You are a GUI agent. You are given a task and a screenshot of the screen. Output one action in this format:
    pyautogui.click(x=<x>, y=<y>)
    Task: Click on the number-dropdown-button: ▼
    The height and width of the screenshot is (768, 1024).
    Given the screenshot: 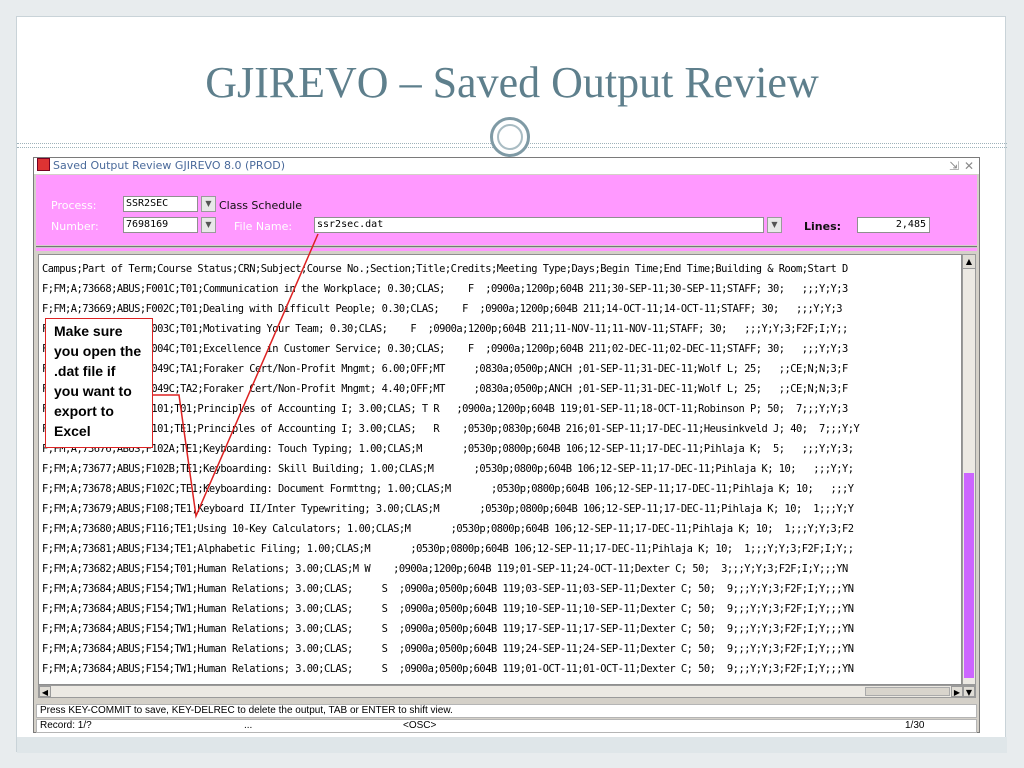 What is the action you would take?
    pyautogui.click(x=208, y=225)
    